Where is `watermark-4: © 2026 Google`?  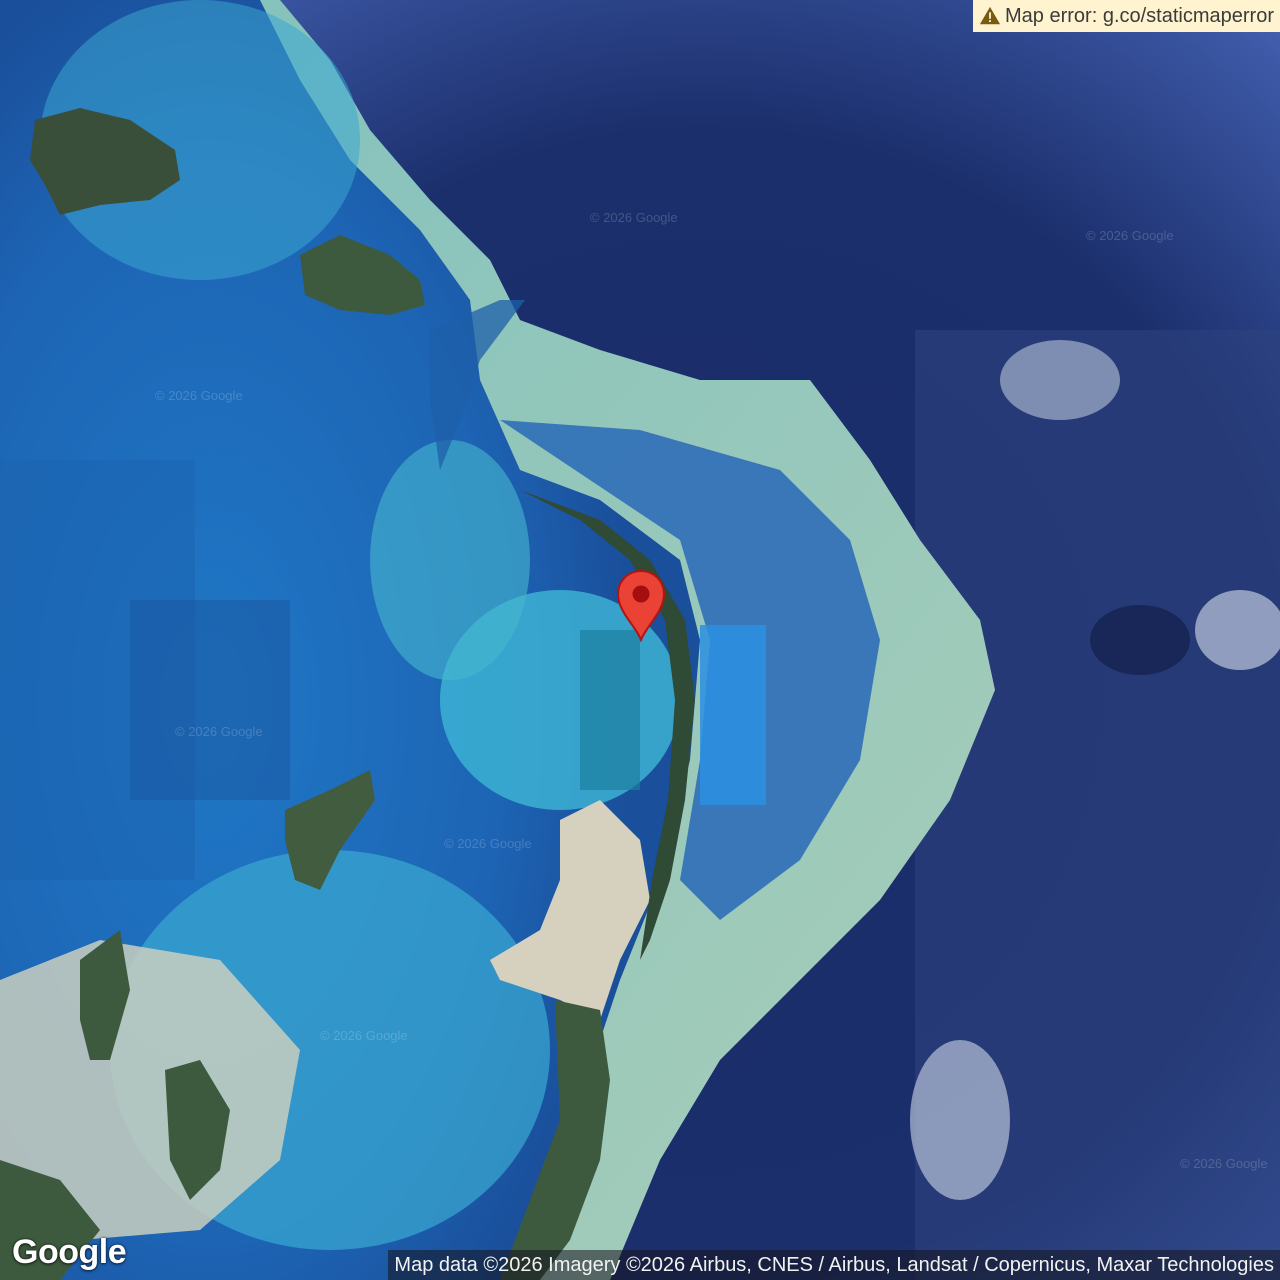 watermark-4: © 2026 Google is located at coordinates (219, 731).